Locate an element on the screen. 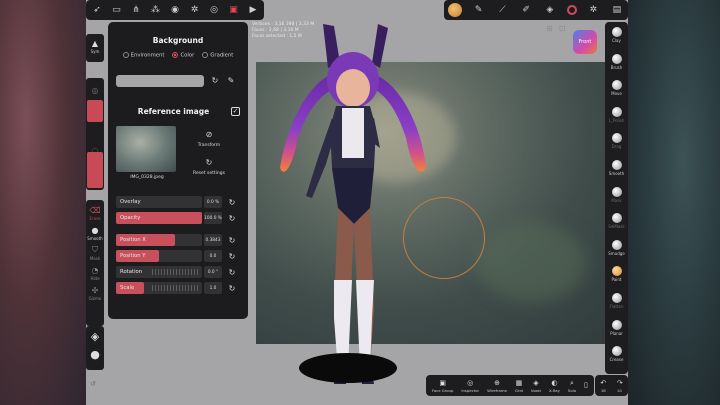 This screenshot has width=720, height=405. erase-tool: ⌫ Erase is located at coordinates (95, 213).